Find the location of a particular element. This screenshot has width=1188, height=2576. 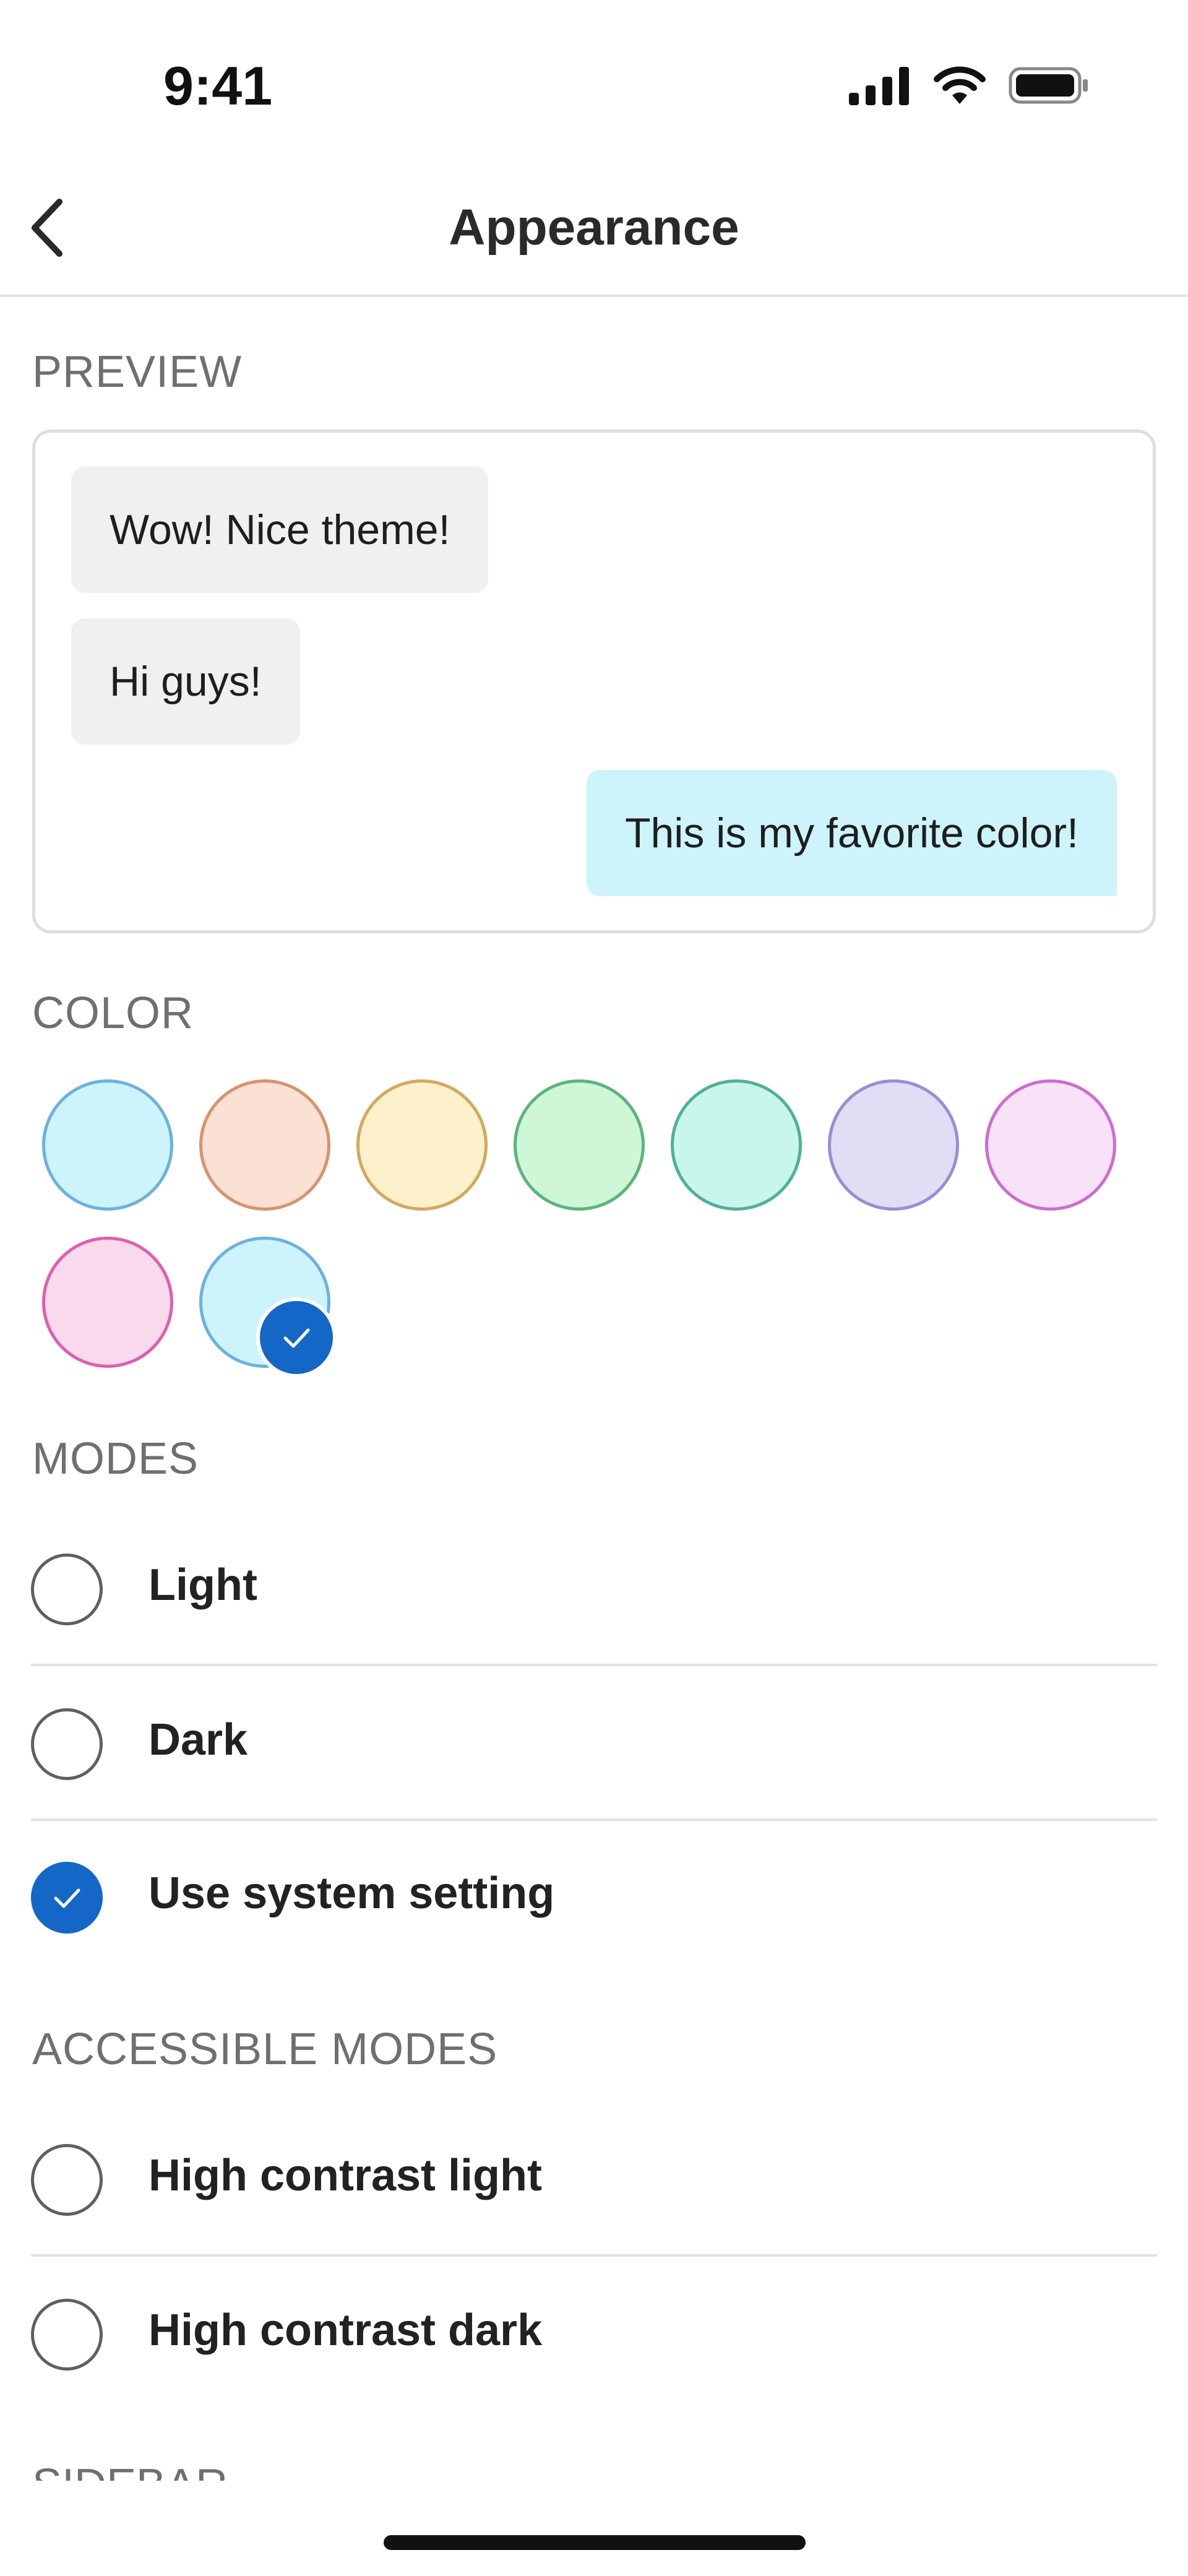

sidebar-section-label-cut: SIDEBAR is located at coordinates (130, 2471).